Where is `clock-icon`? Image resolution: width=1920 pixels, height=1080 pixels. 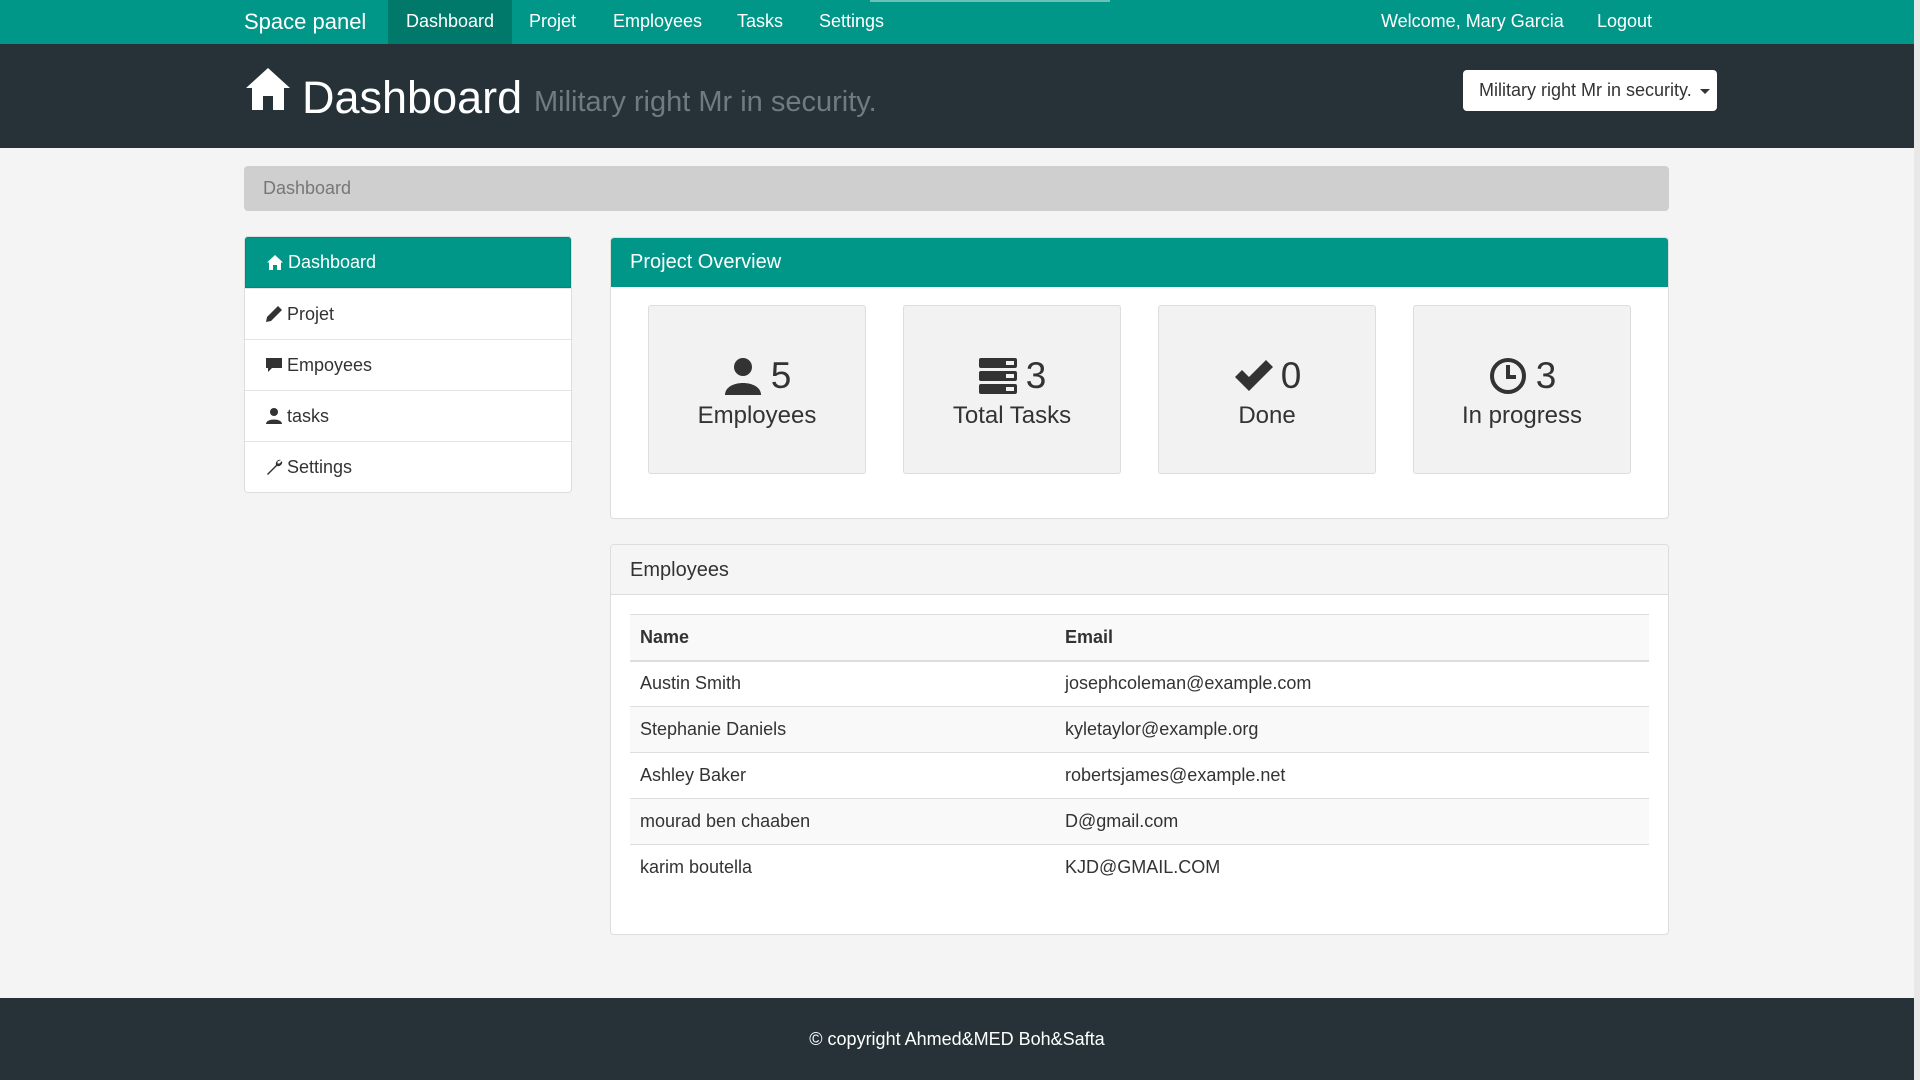
clock-icon is located at coordinates (1507, 376).